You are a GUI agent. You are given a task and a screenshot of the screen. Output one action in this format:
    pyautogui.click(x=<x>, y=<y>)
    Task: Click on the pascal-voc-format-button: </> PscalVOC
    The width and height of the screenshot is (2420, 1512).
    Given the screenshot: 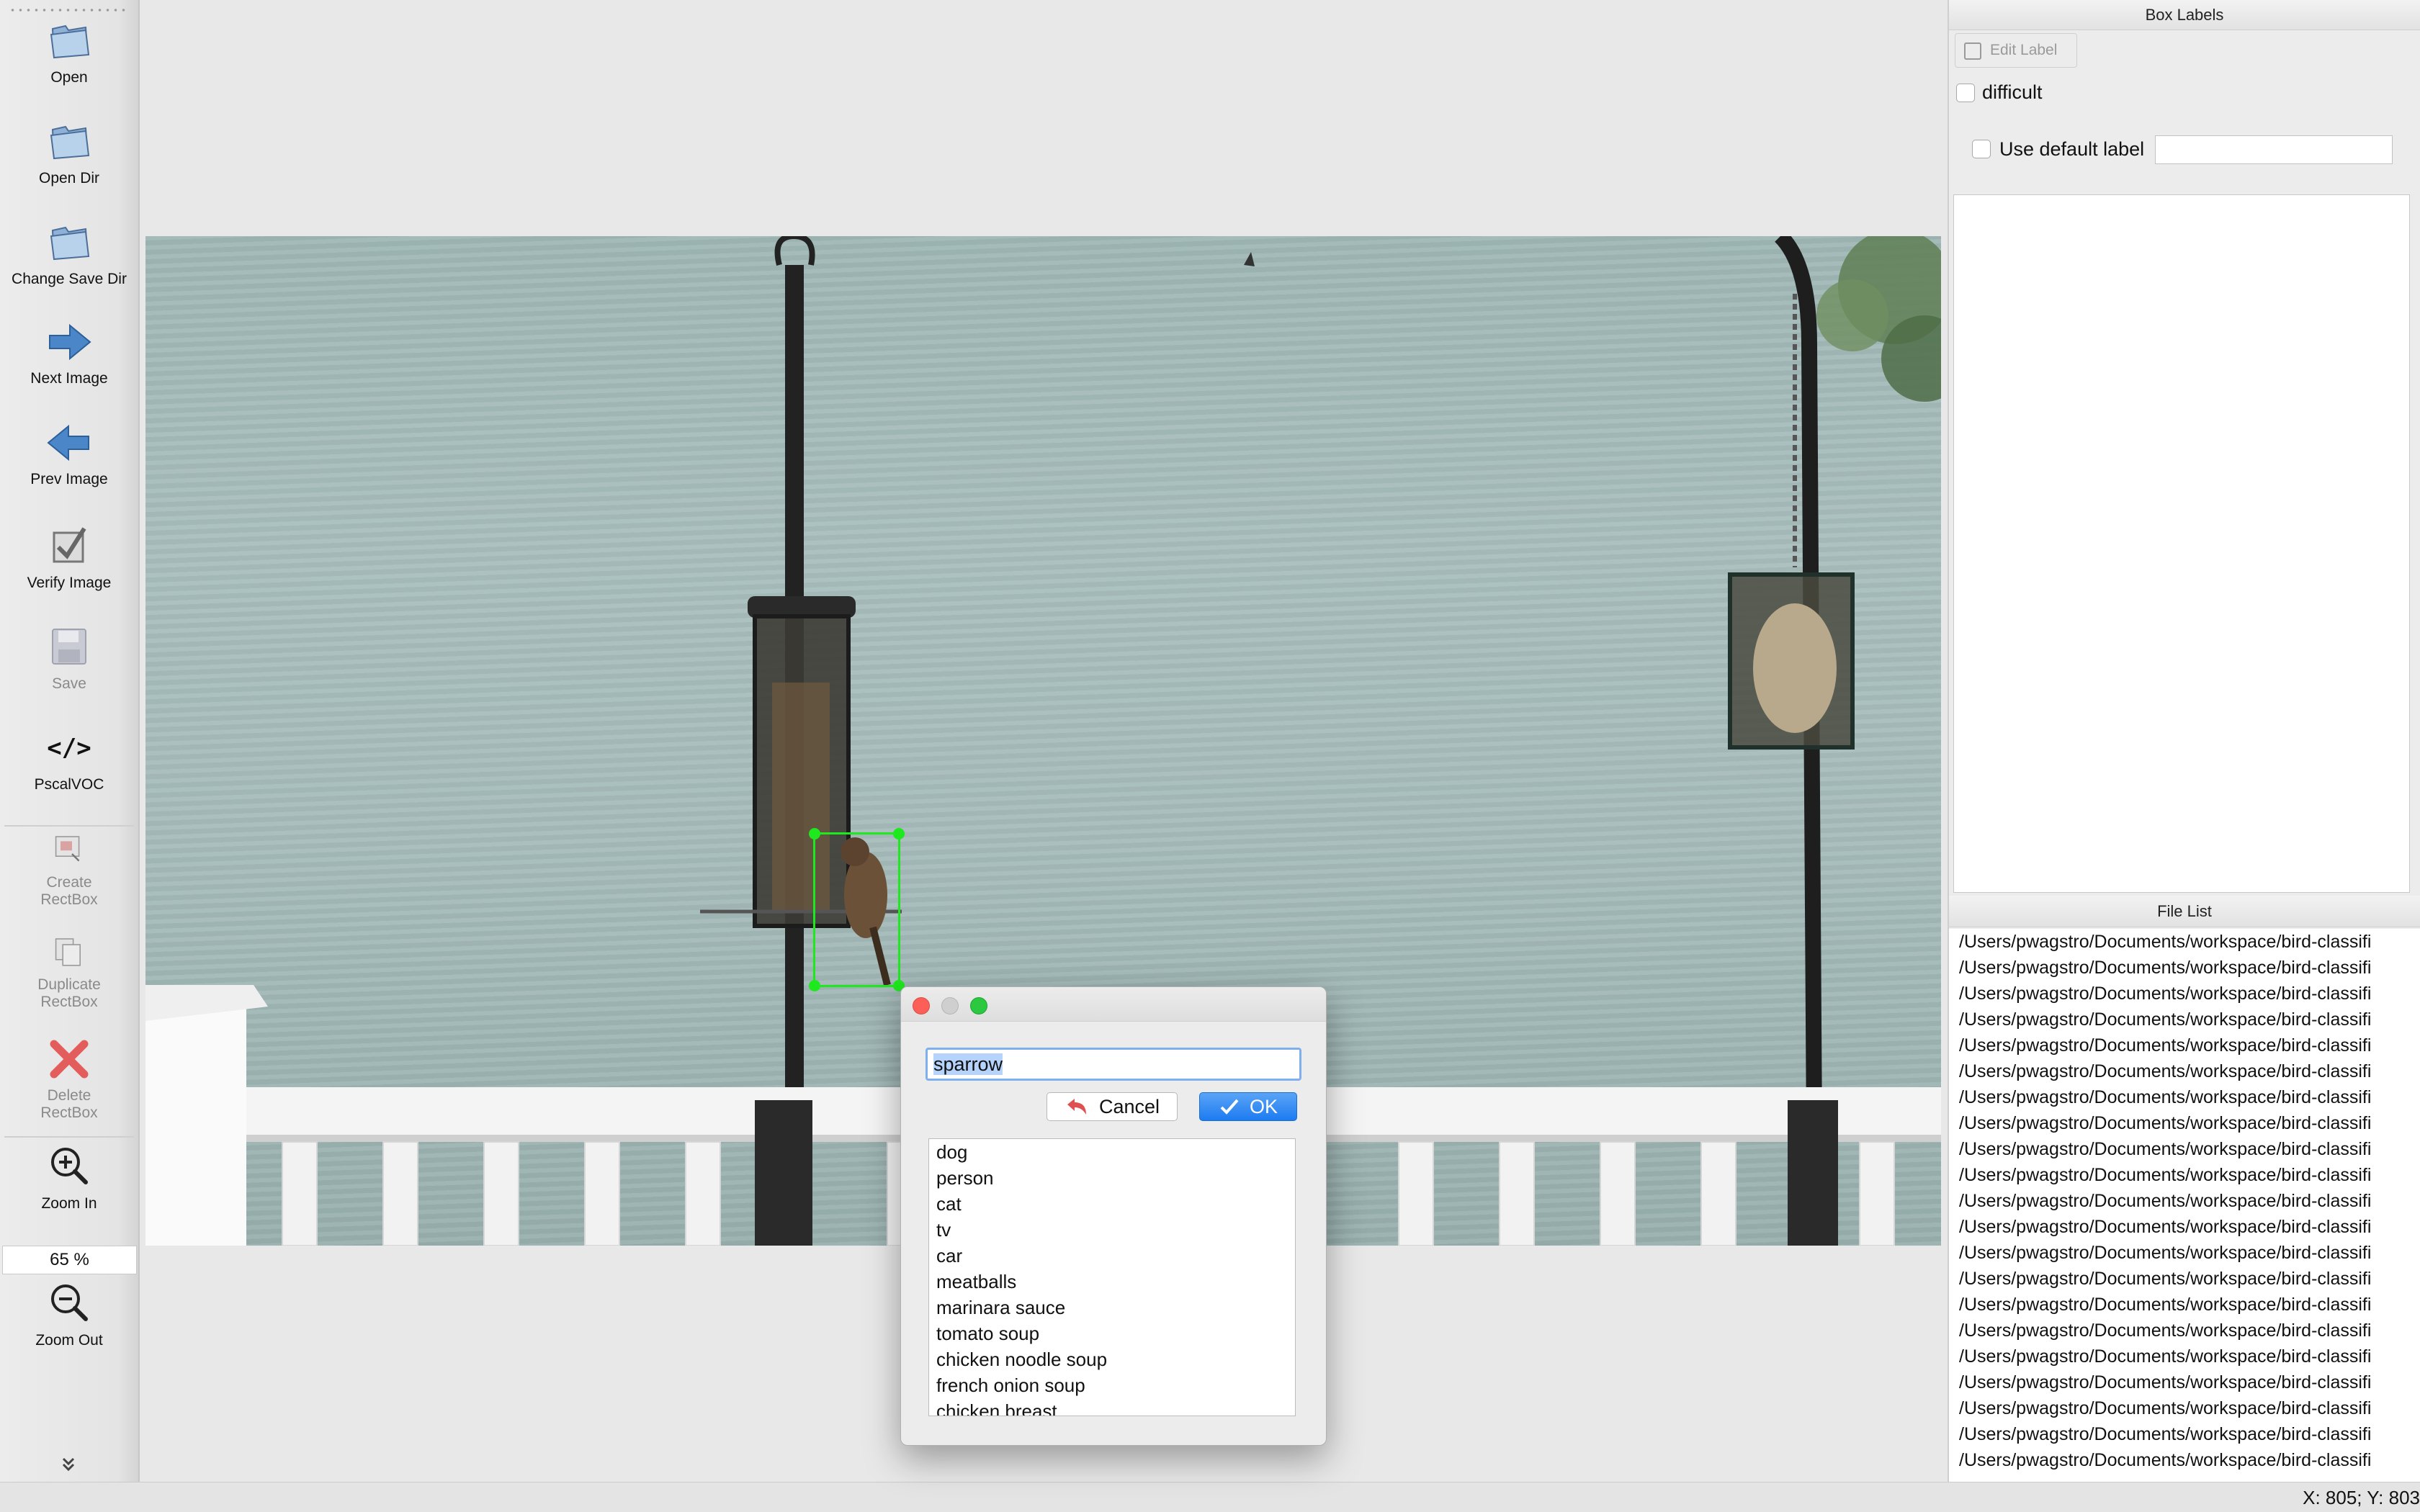 What is the action you would take?
    pyautogui.click(x=69, y=758)
    